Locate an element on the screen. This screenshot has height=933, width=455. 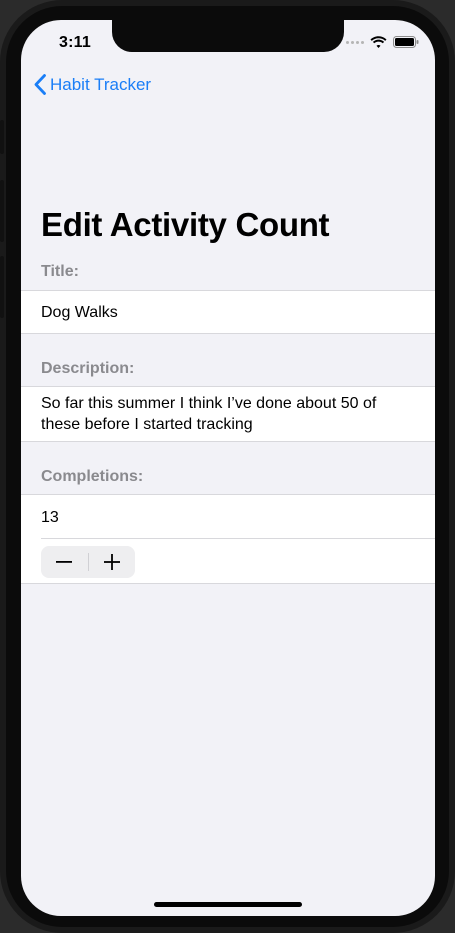
title-field-value: Dog Walks is located at coordinates (79, 312).